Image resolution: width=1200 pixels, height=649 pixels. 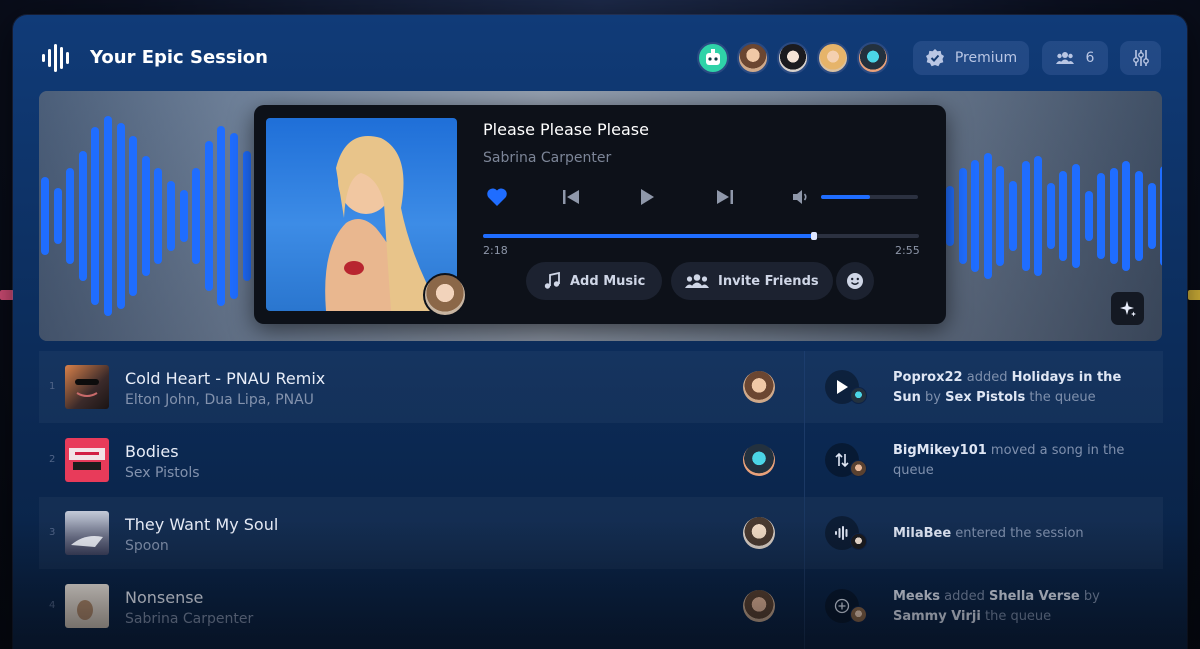 I want to click on track-title: Cold Heart - PNAU Remix, so click(x=225, y=378).